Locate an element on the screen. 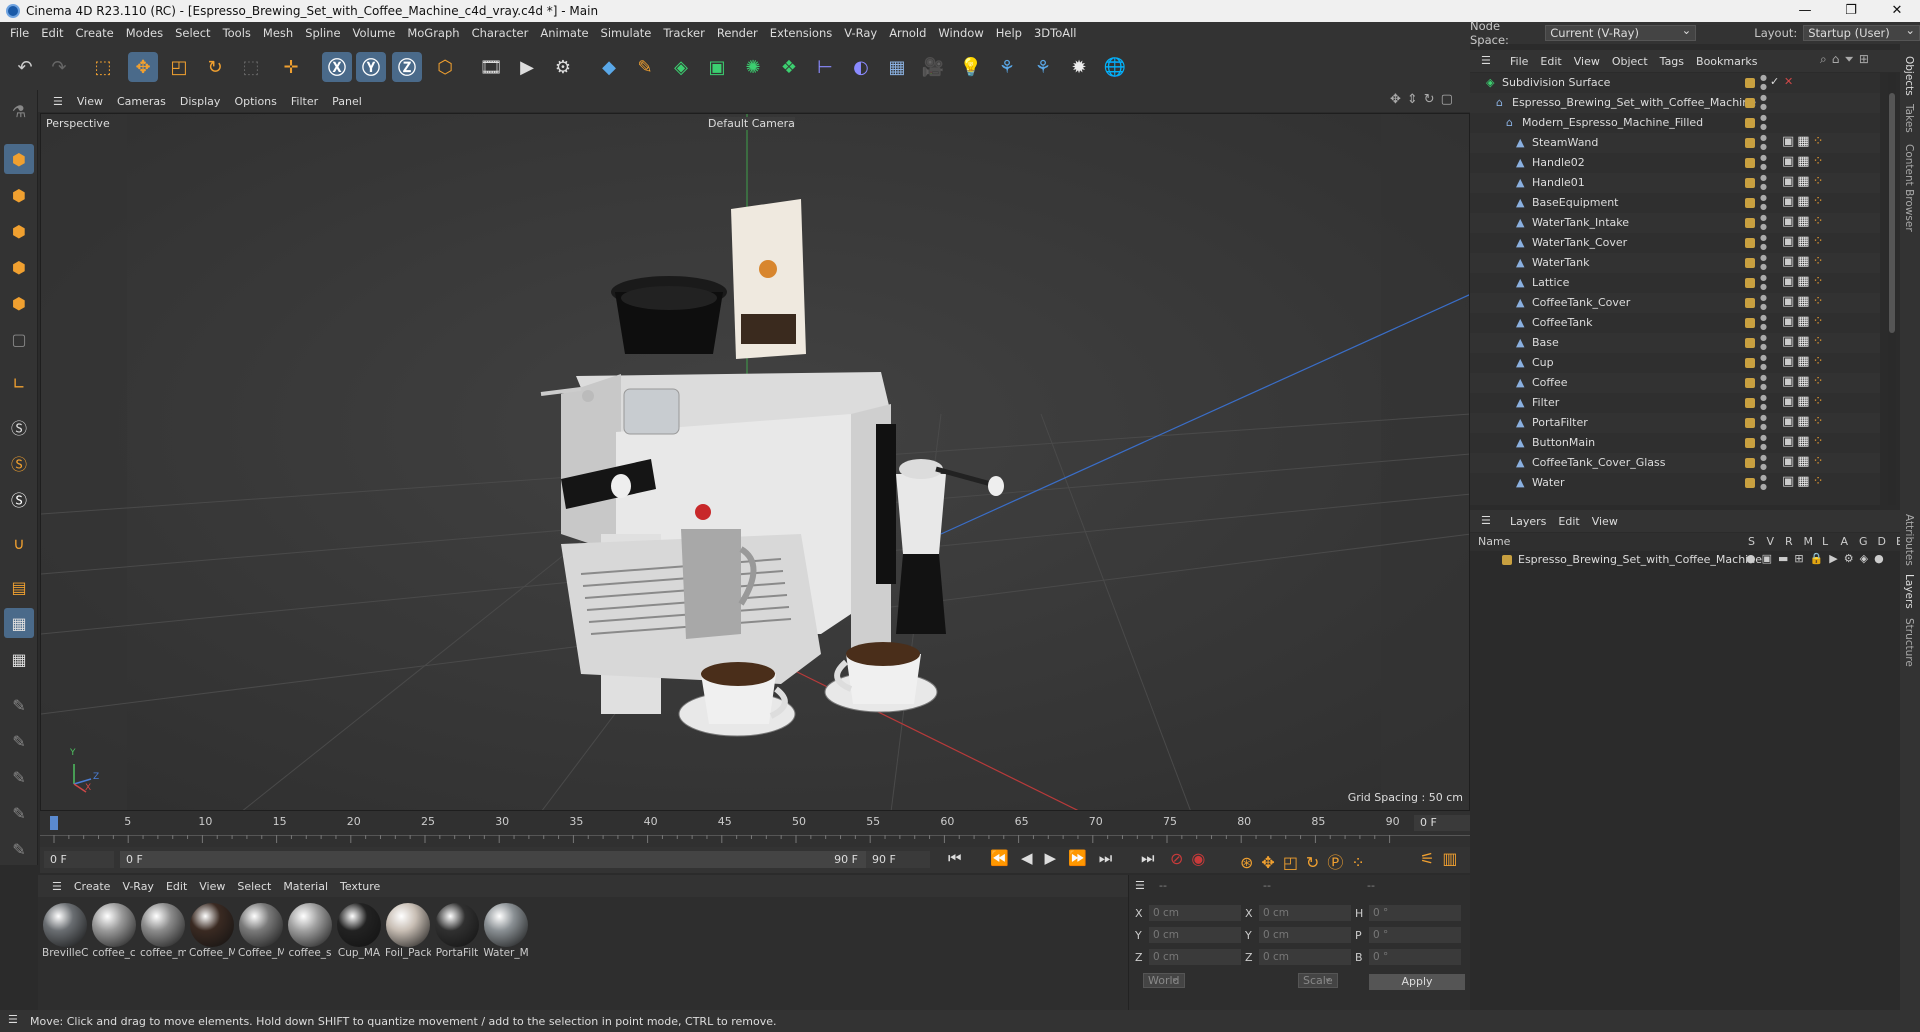  floor-icon: ▦ is located at coordinates (897, 67).